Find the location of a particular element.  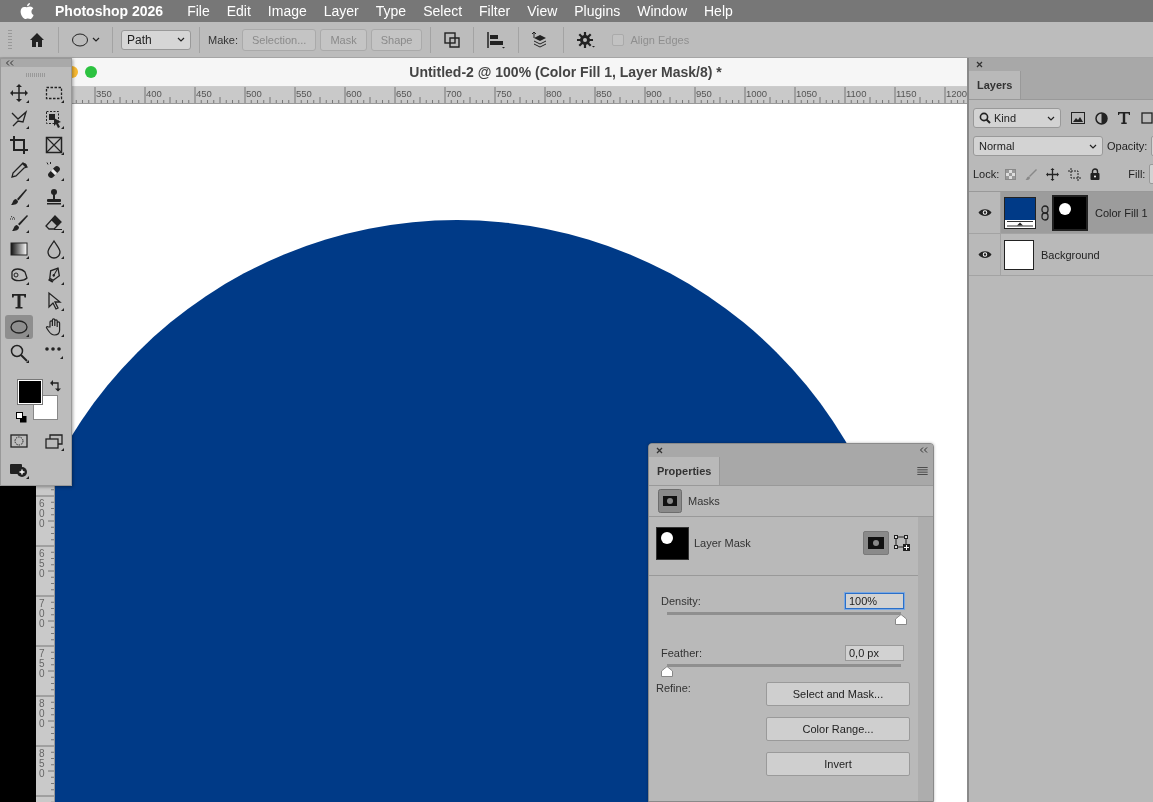

ellipse-tool-button is located at coordinates (19, 327).